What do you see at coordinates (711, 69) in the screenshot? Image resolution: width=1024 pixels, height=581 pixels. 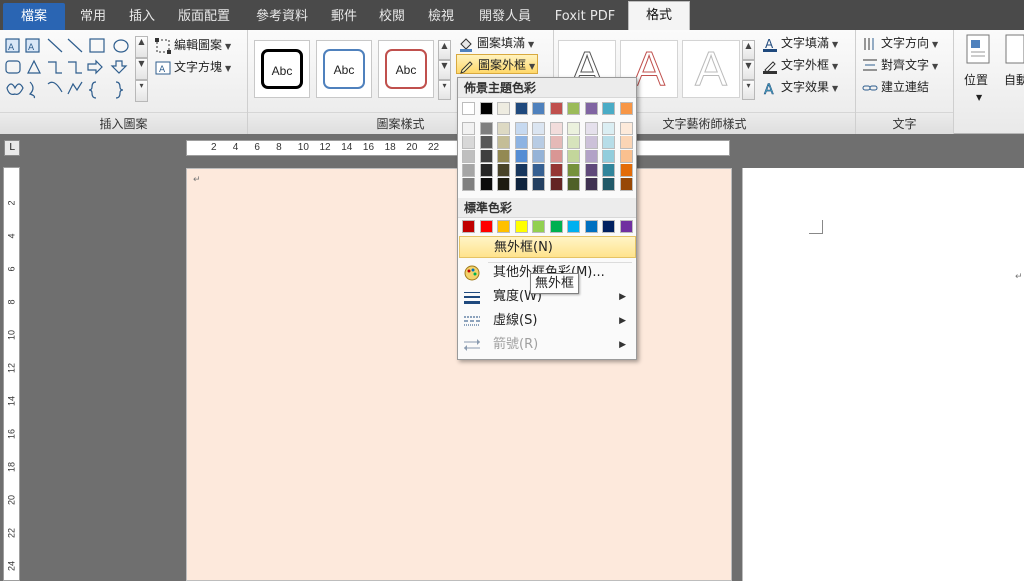 I see `wordart-style-light: A` at bounding box center [711, 69].